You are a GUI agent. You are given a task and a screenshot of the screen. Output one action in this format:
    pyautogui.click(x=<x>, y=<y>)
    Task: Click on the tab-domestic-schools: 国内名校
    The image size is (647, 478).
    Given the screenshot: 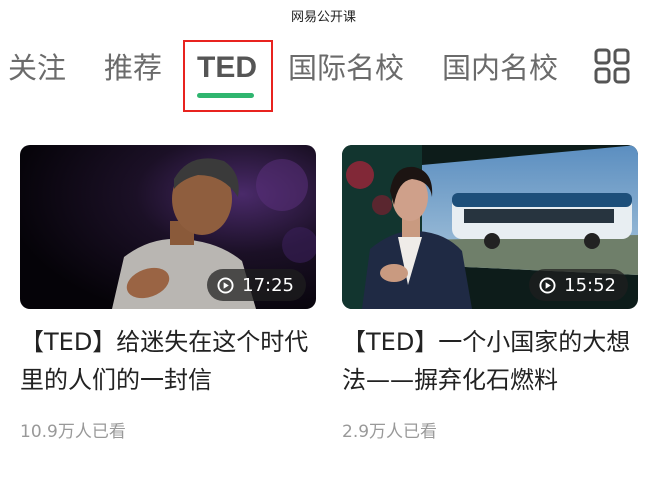 What is the action you would take?
    pyautogui.click(x=500, y=68)
    